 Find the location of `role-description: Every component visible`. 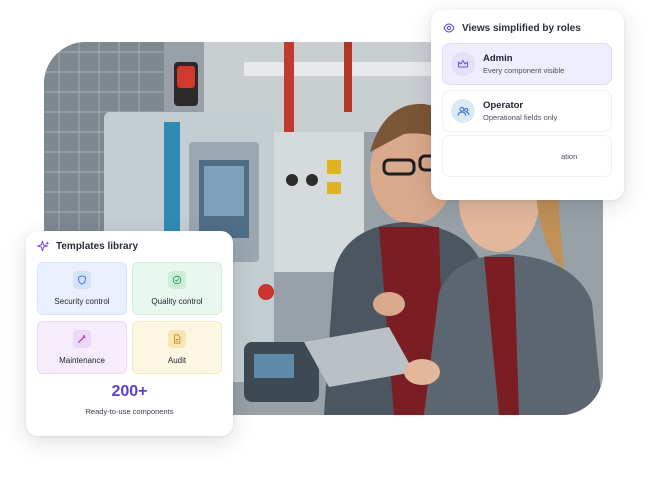

role-description: Every component visible is located at coordinates (524, 70).